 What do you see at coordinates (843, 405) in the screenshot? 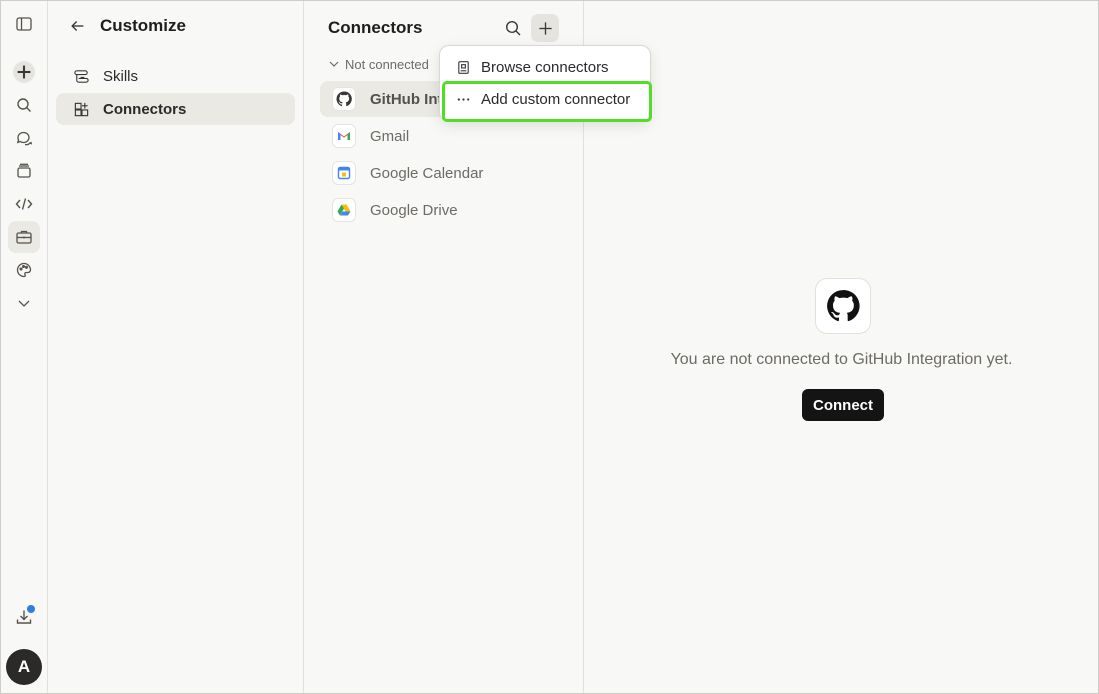
I see `connect-button: Connect` at bounding box center [843, 405].